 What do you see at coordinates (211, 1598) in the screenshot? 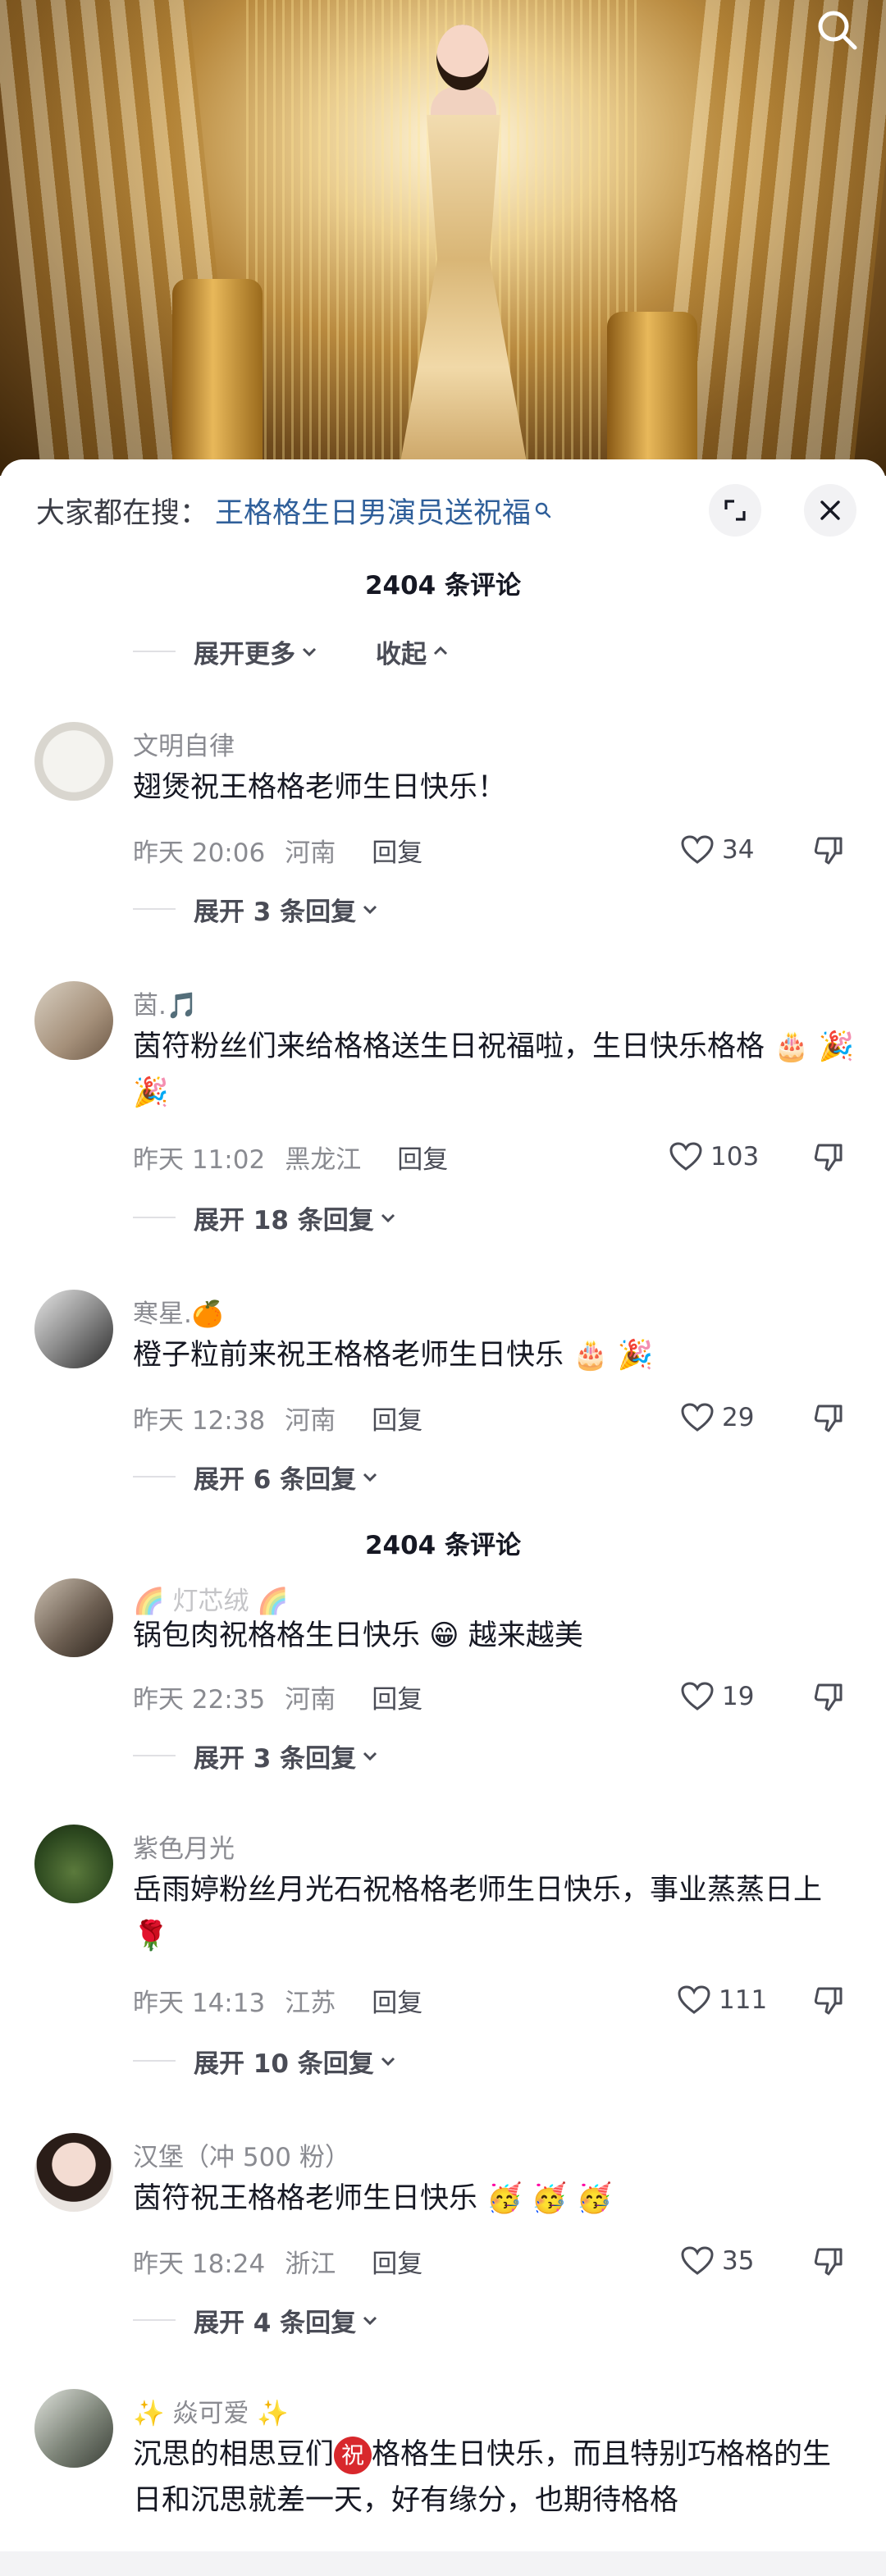
I see `comment-author: 🌈 灯芯绒 🌈` at bounding box center [211, 1598].